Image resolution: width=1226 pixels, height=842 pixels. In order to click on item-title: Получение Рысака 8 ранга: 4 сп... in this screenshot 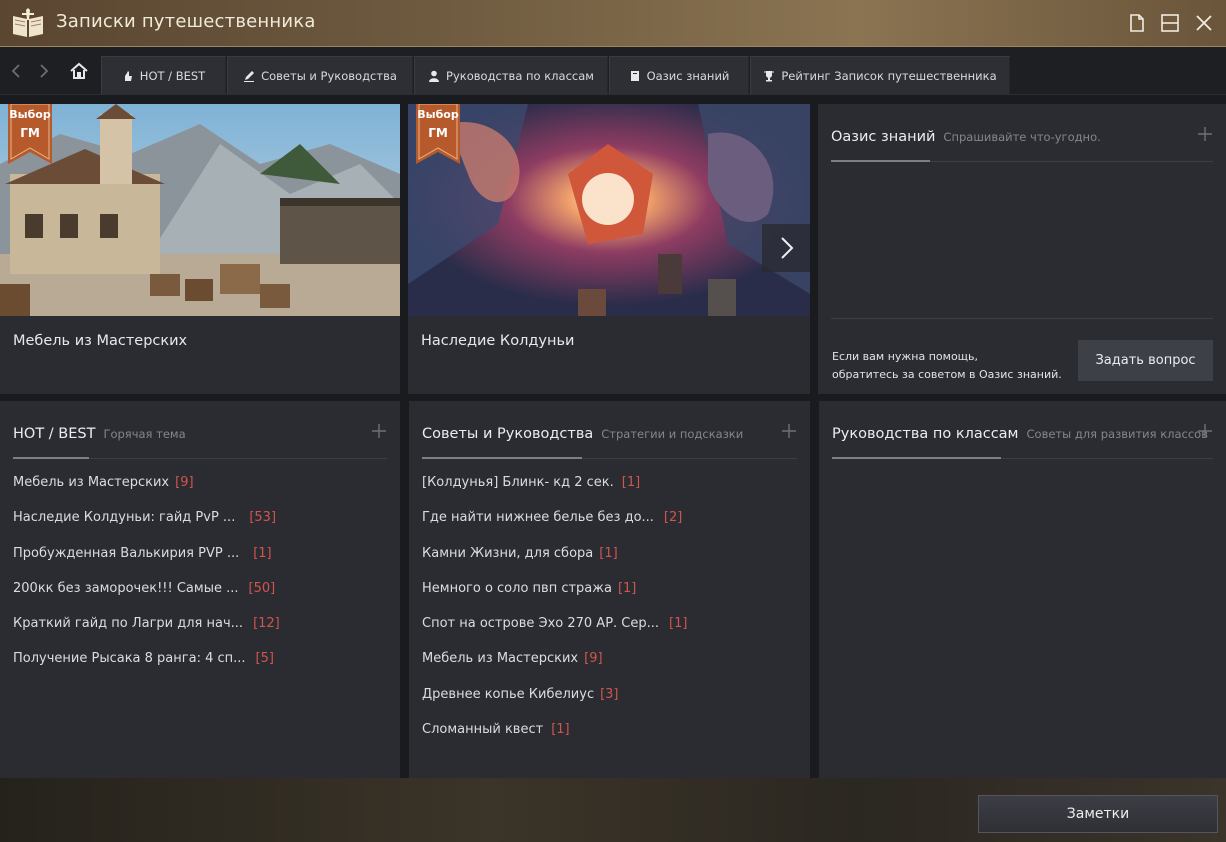, I will do `click(129, 659)`.